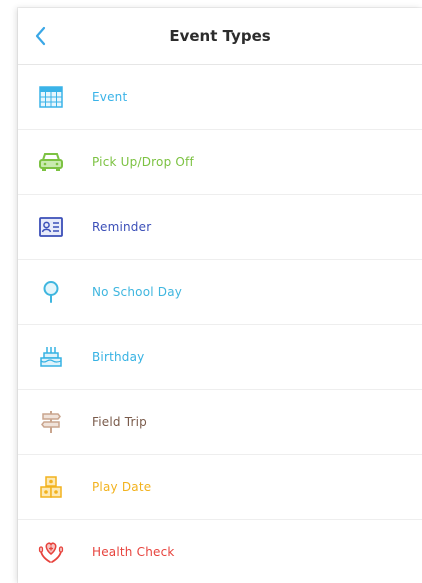 The width and height of the screenshot is (422, 583). Describe the element at coordinates (143, 162) in the screenshot. I see `pick-up-drop-off-label: Pick Up/Drop Off` at that location.